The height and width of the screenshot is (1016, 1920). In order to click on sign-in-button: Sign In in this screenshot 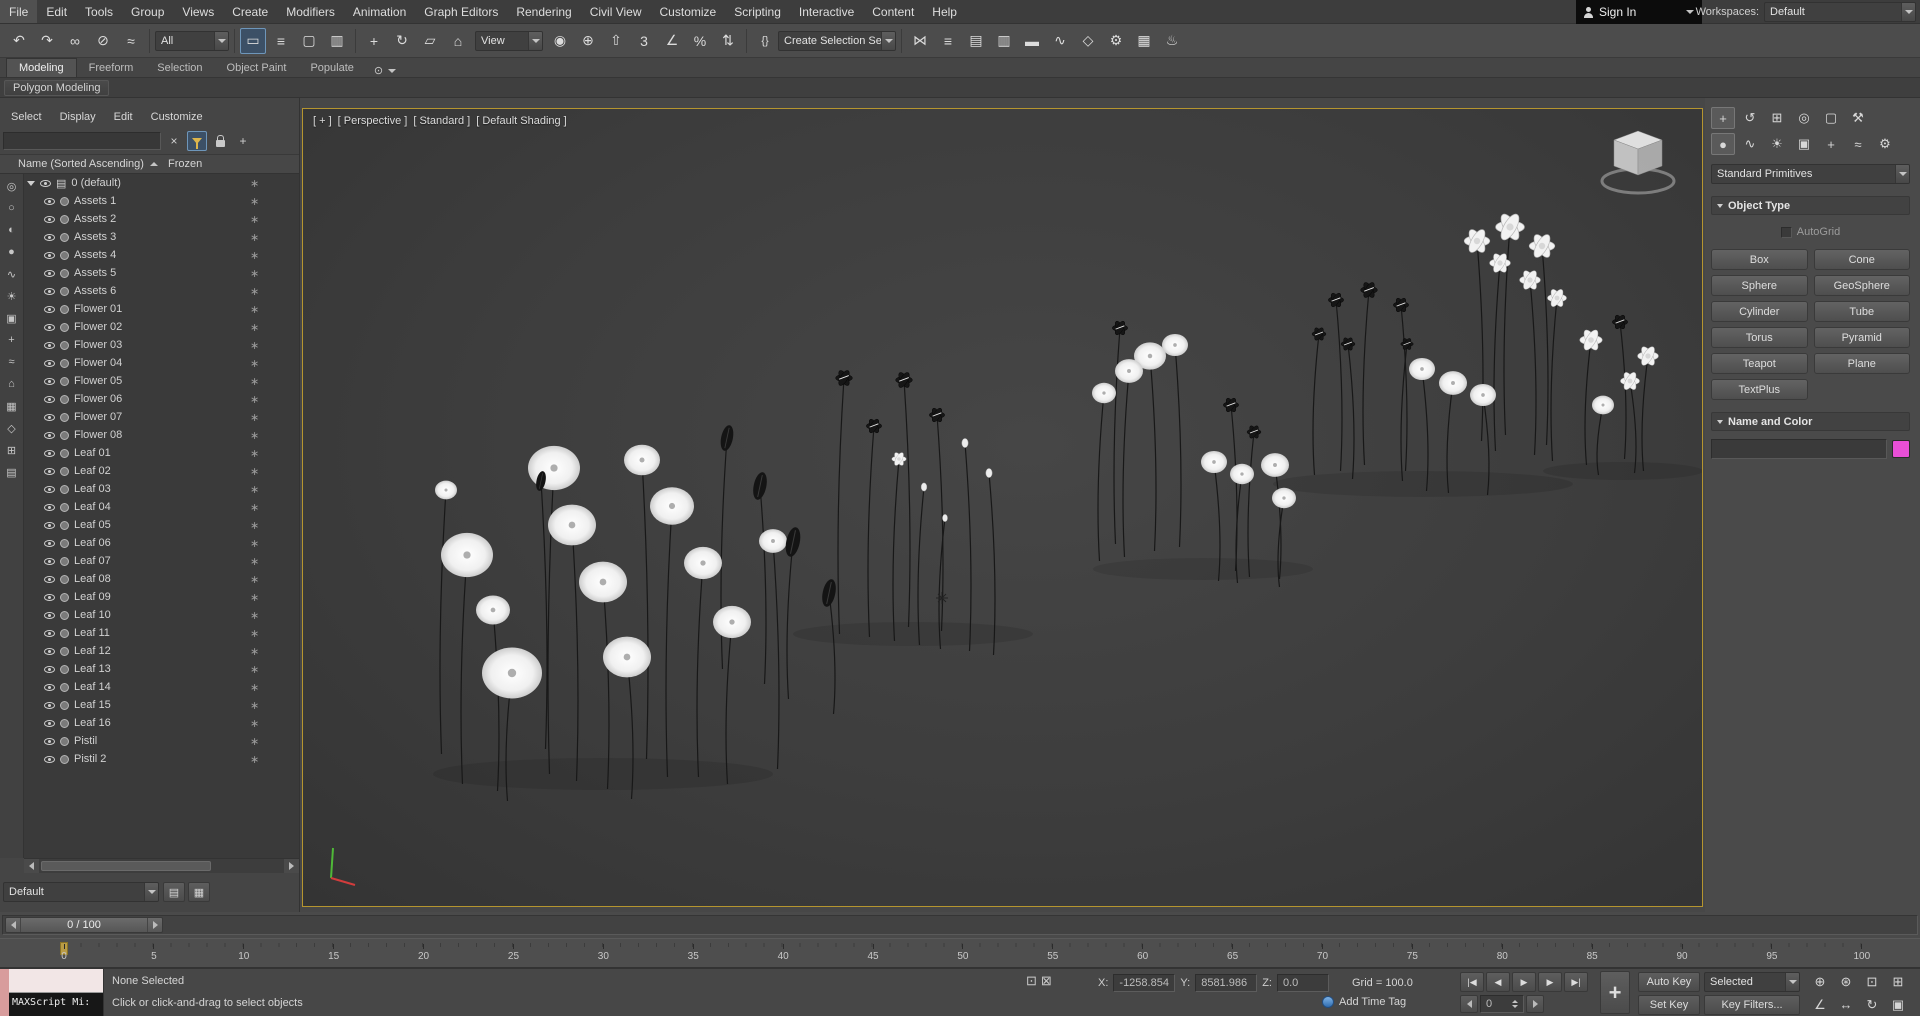, I will do `click(1639, 12)`.